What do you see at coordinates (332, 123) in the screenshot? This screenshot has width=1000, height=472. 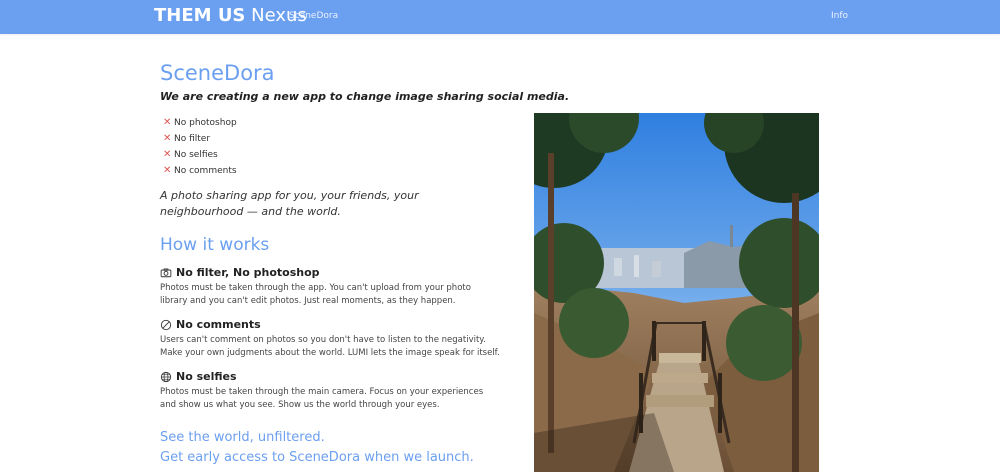 I see `list-item: ✕ No photoshop` at bounding box center [332, 123].